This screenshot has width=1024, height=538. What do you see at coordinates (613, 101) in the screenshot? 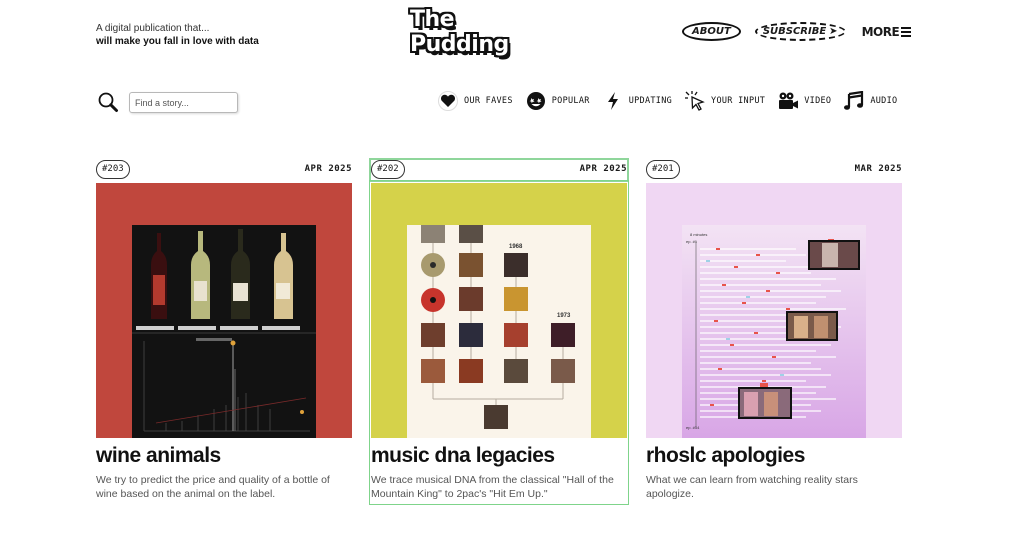
I see `lightning-icon` at bounding box center [613, 101].